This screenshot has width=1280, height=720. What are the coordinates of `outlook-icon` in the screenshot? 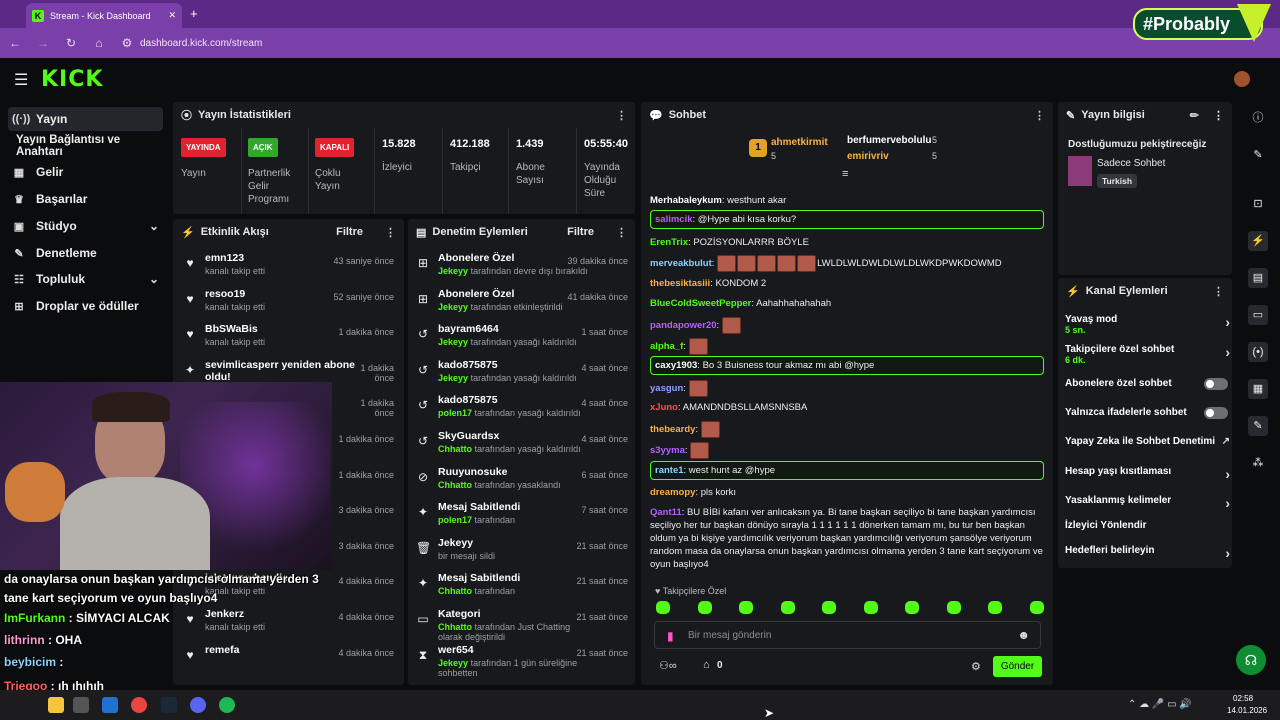 It's located at (110, 705).